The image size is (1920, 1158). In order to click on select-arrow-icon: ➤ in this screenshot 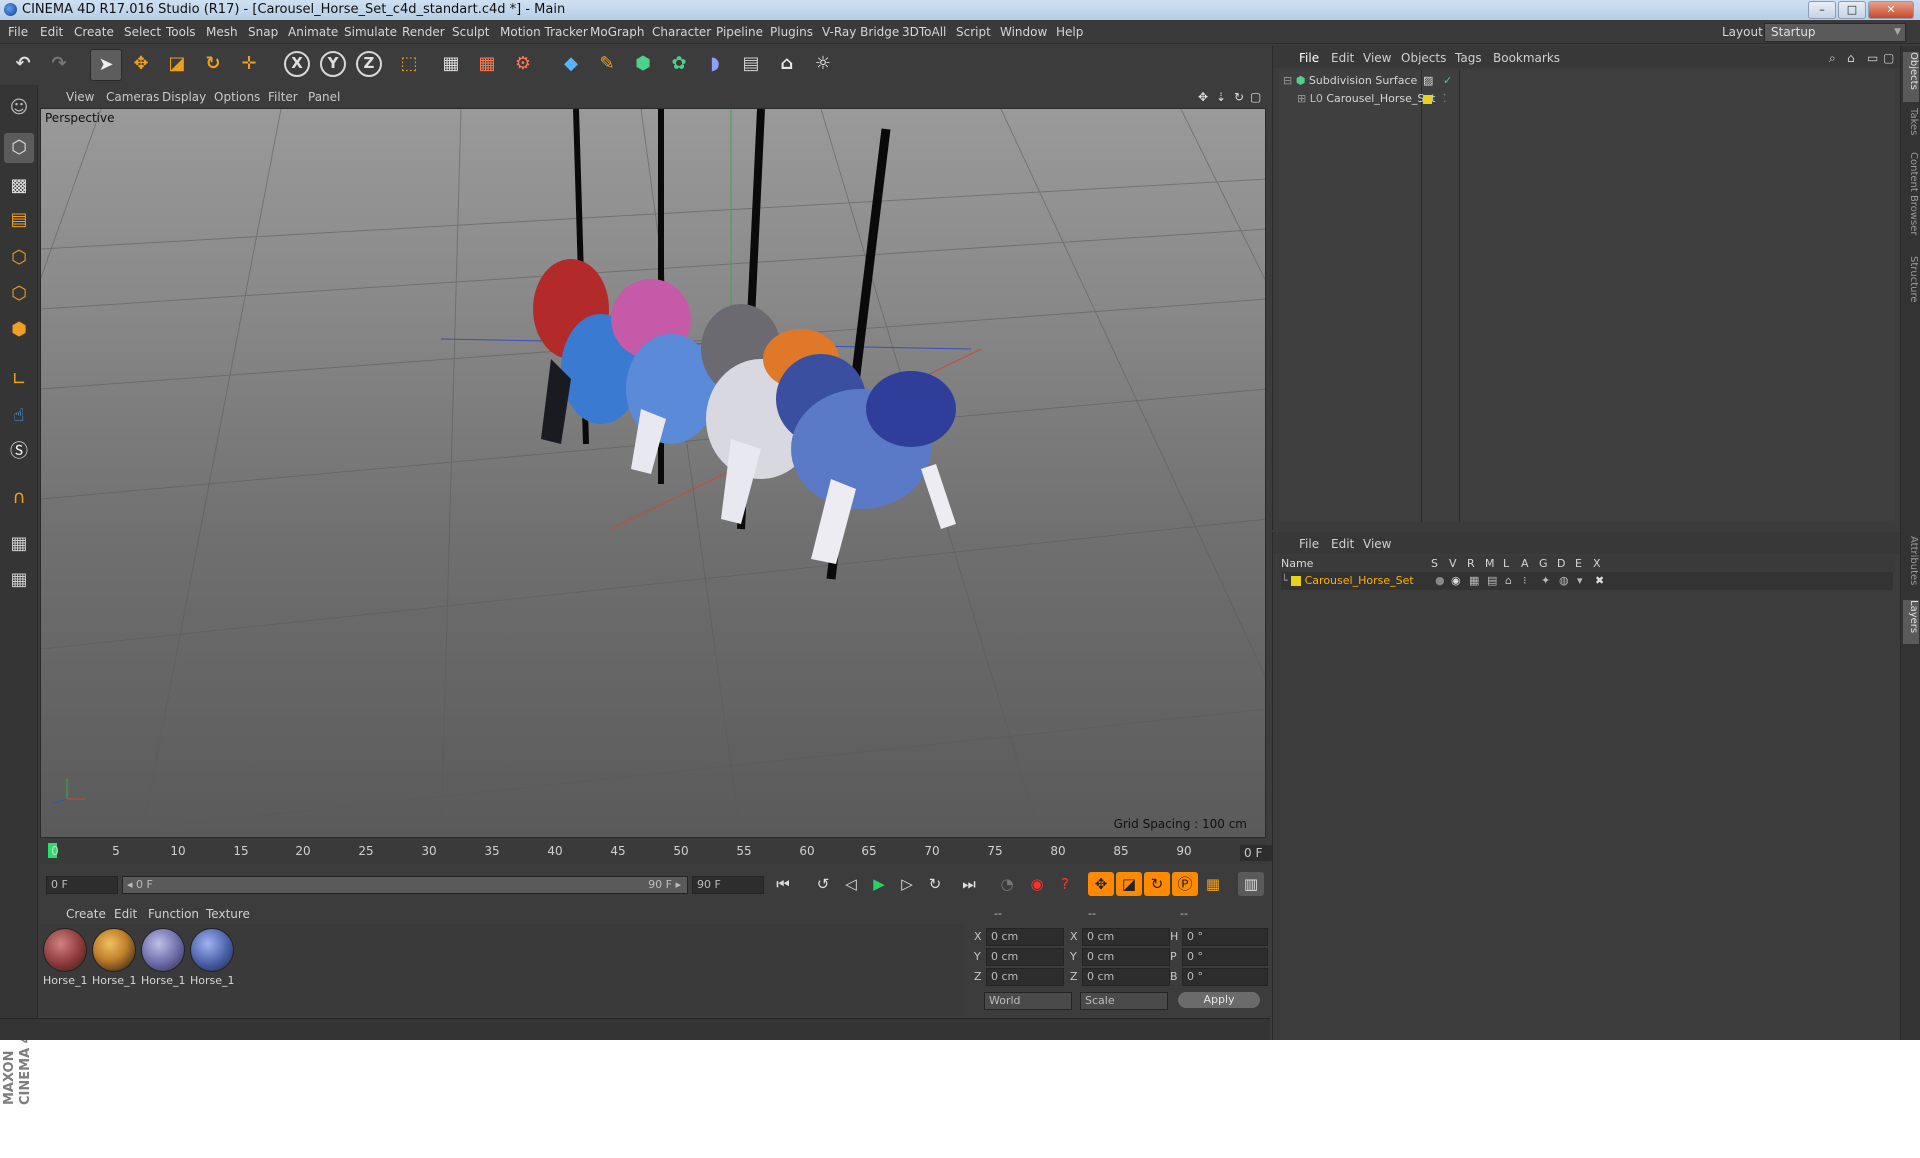, I will do `click(106, 65)`.